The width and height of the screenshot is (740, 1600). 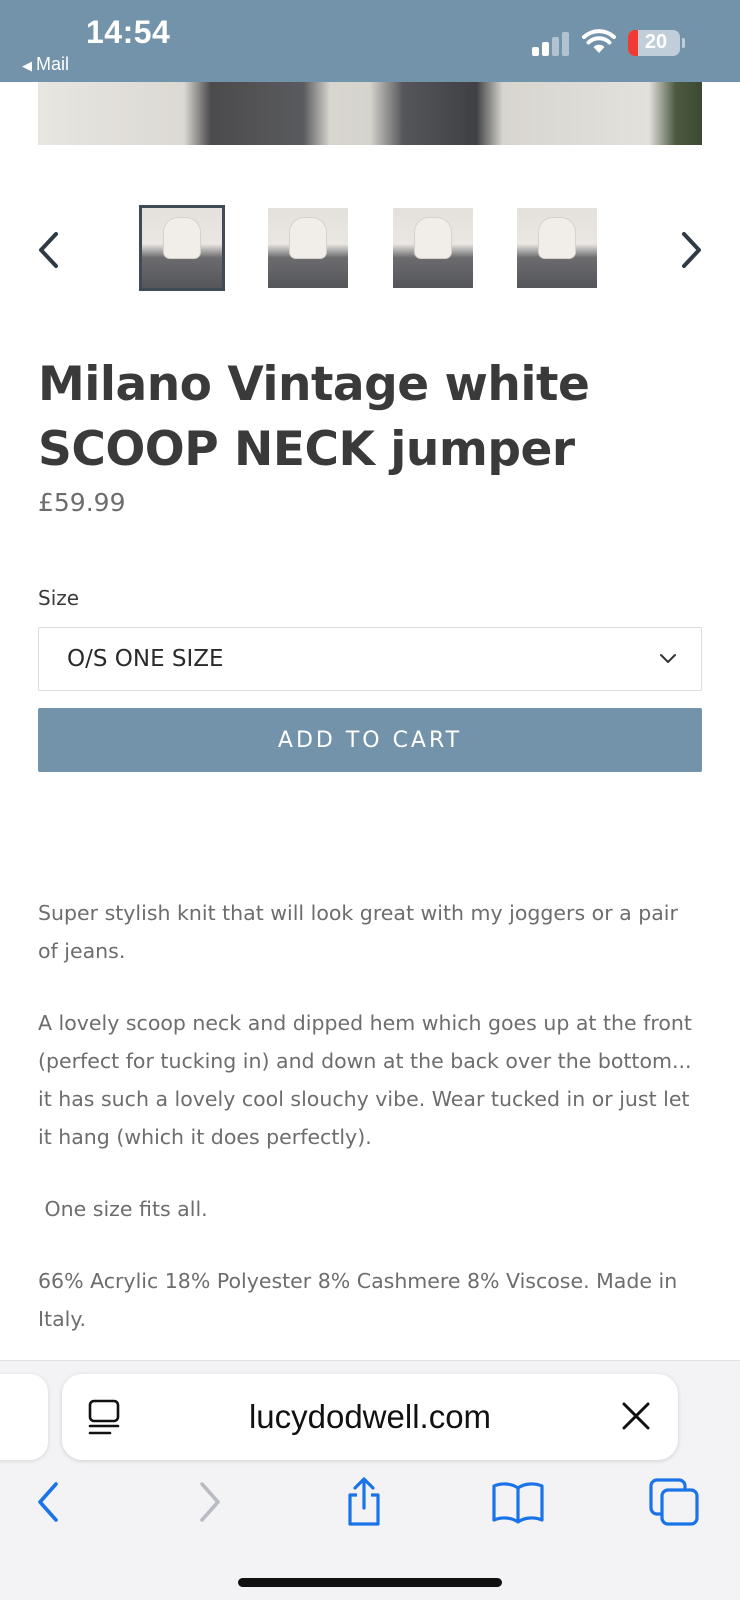 I want to click on size-label: Size, so click(x=59, y=598).